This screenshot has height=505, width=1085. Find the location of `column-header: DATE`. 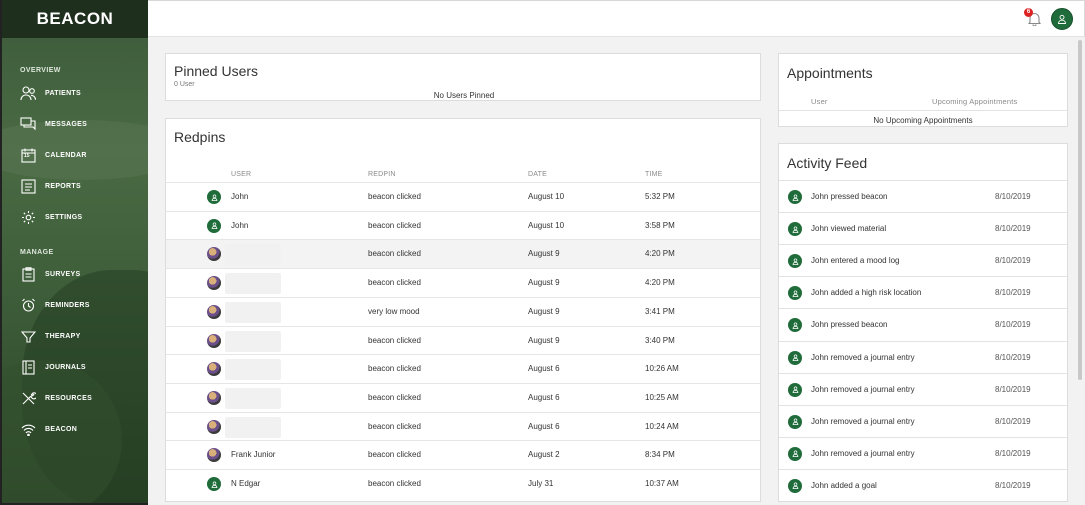

column-header: DATE is located at coordinates (537, 174).